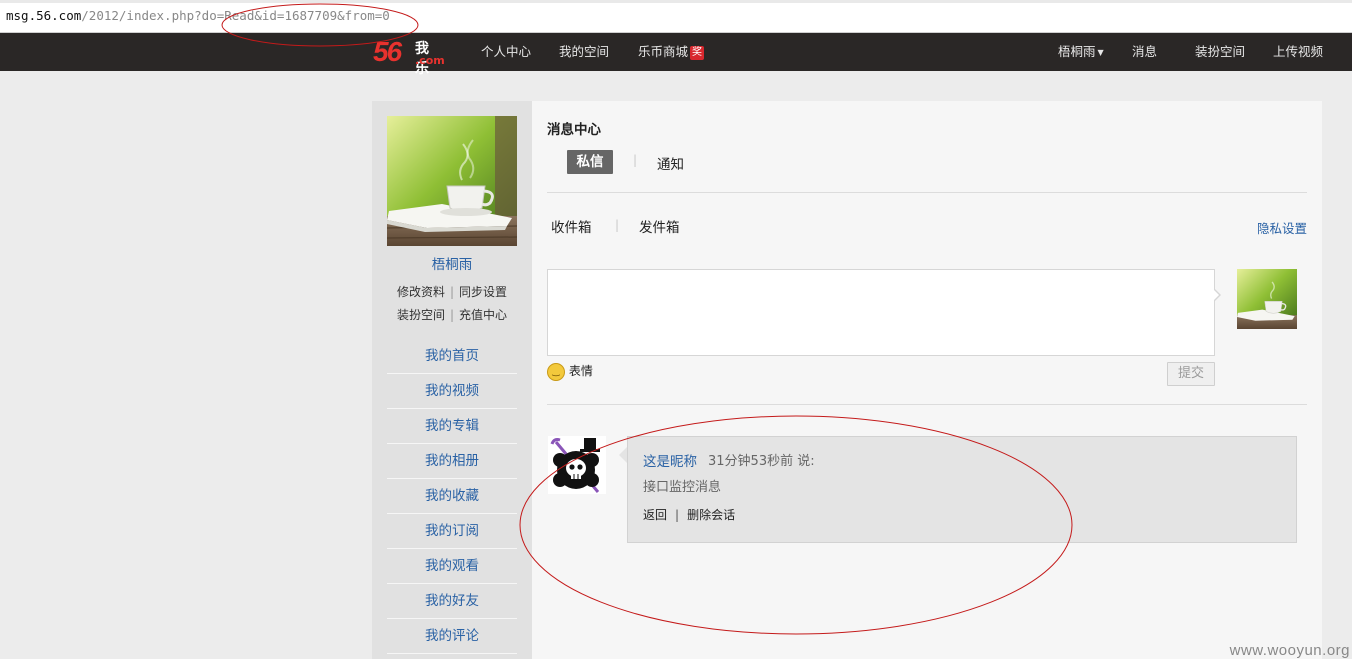  Describe the element at coordinates (506, 52) in the screenshot. I see `nav-personal-center: 个人中心` at that location.